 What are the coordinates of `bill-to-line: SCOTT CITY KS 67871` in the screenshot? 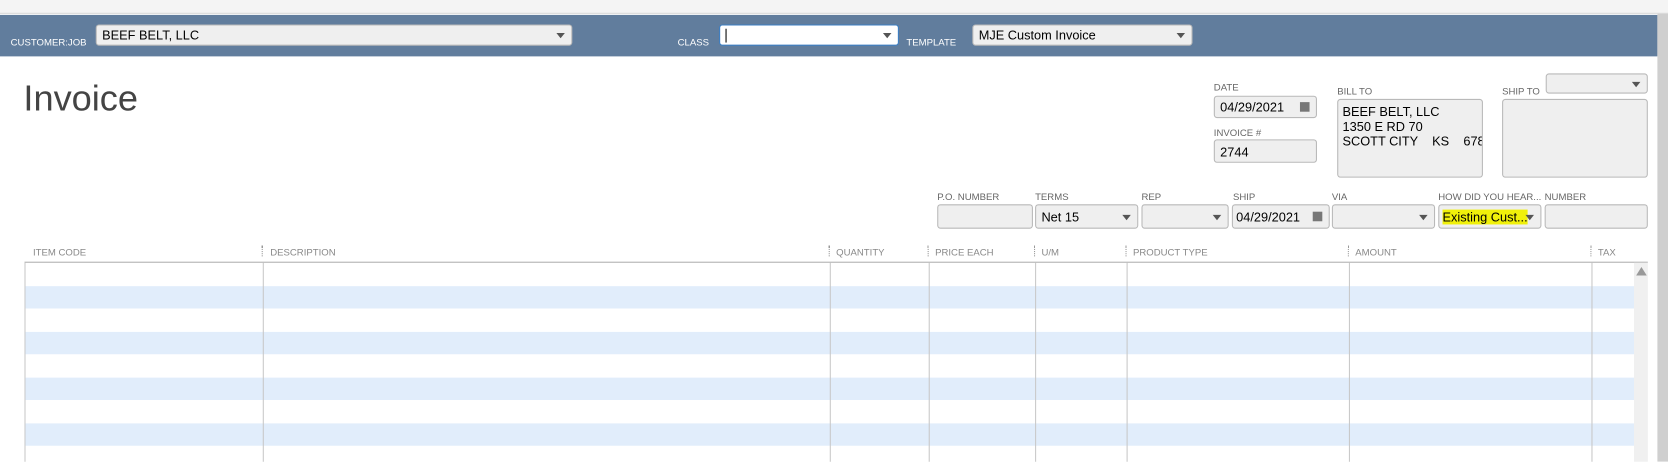 It's located at (1412, 141).